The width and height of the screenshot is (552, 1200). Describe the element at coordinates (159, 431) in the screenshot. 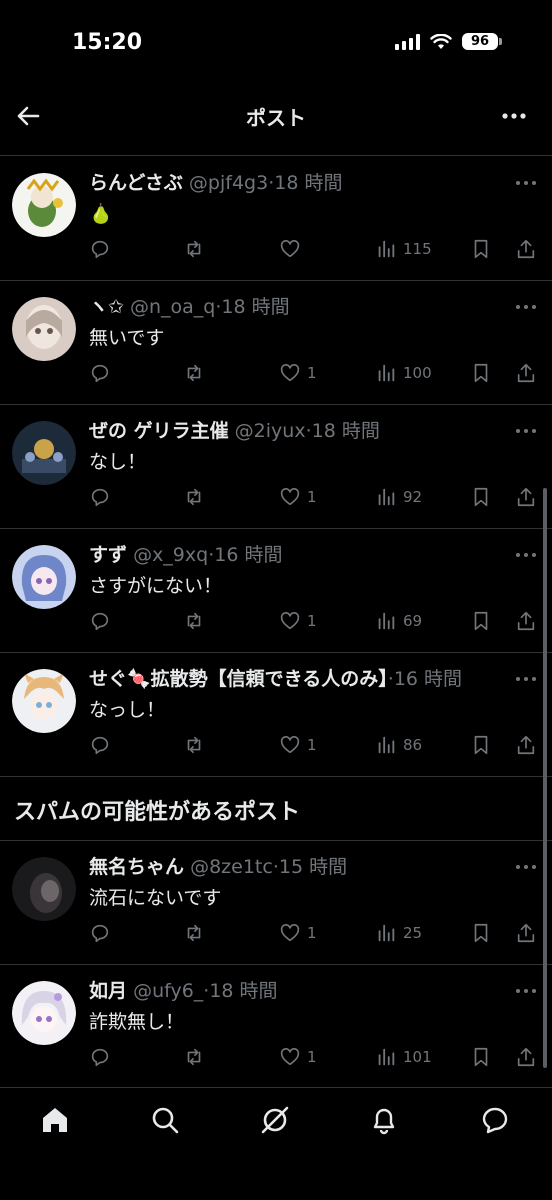

I see `display-name: ぜの ゲリラ主催` at that location.